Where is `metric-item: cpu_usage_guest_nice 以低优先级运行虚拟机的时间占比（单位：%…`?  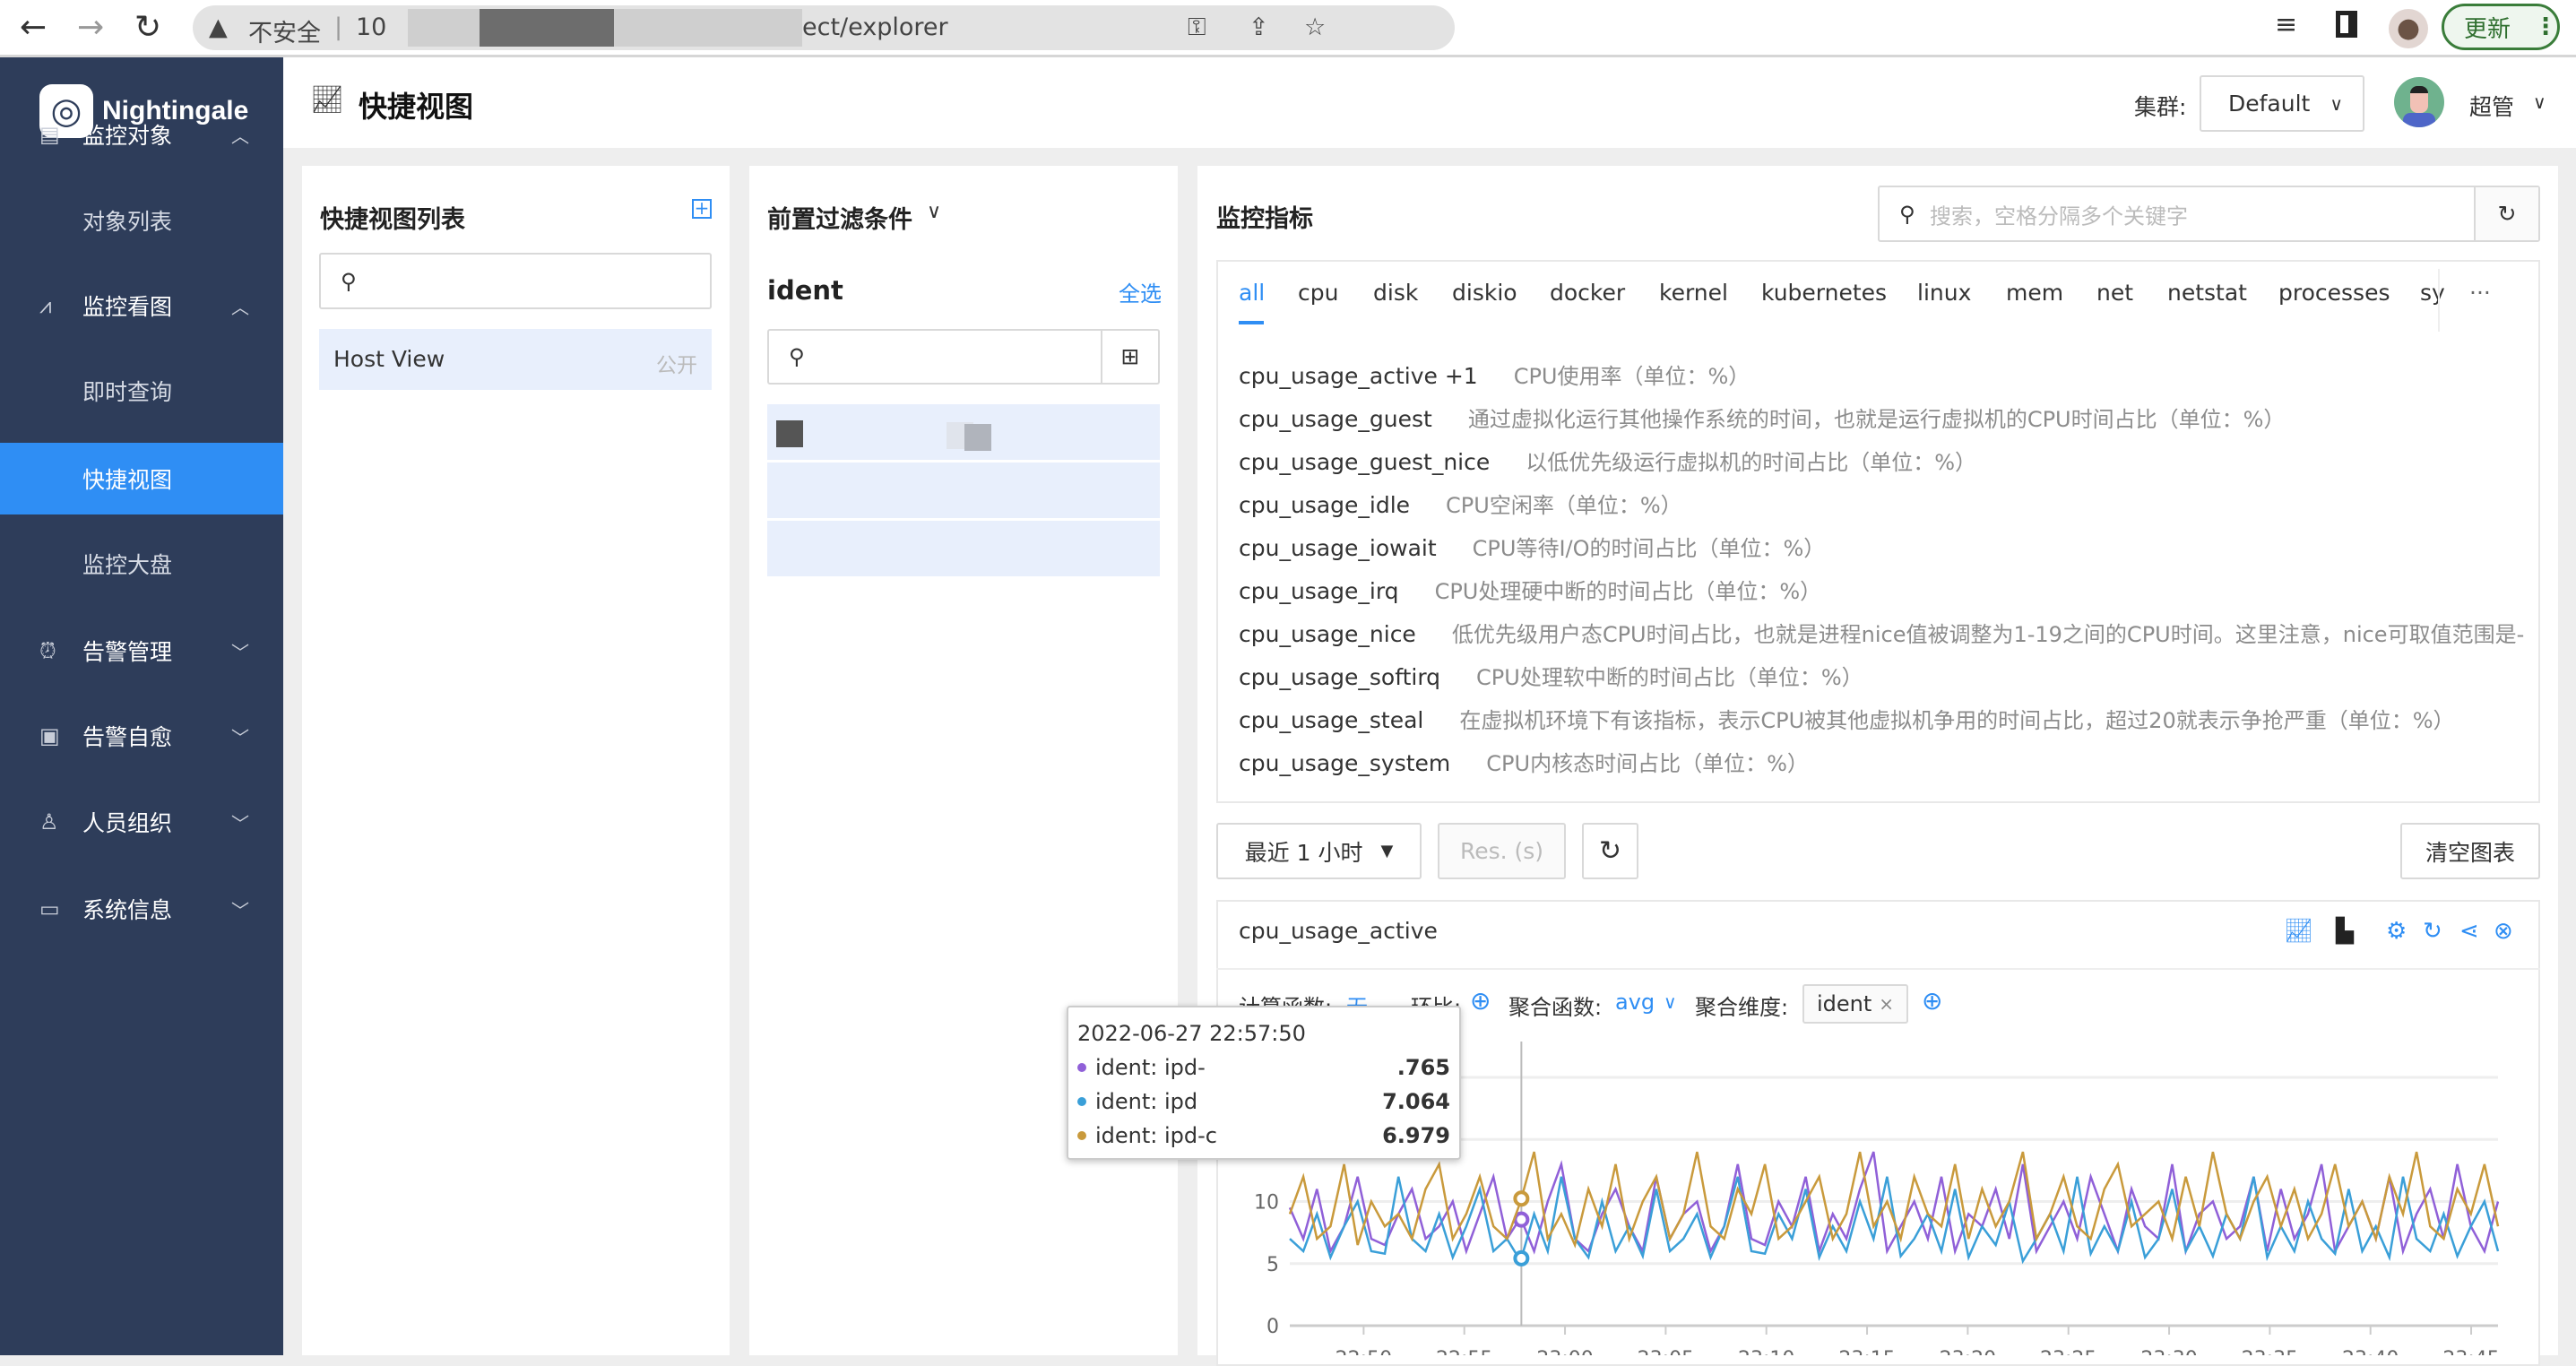 metric-item: cpu_usage_guest_nice 以低优先级运行虚拟机的时间占比（单位：%… is located at coordinates (1607, 461).